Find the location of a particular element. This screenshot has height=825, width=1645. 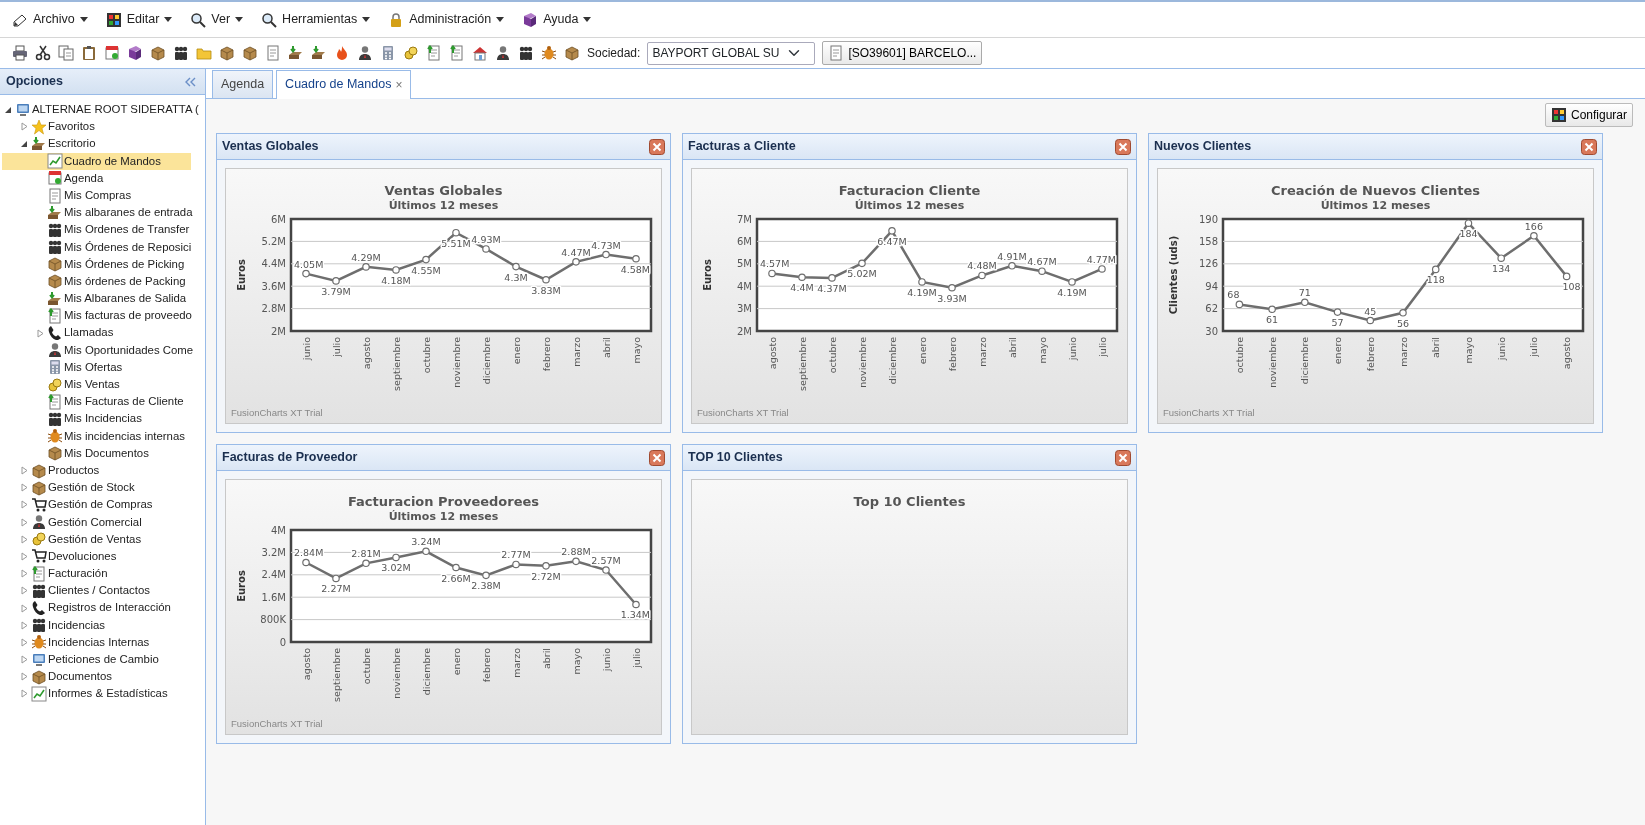

house-icon is located at coordinates (480, 53).